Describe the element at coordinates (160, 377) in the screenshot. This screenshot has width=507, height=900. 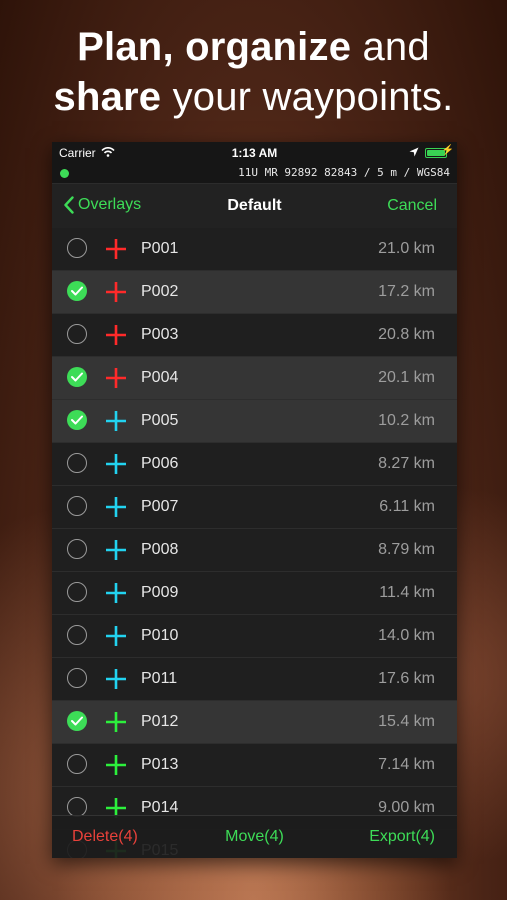
I see `waypoint-name: P004` at that location.